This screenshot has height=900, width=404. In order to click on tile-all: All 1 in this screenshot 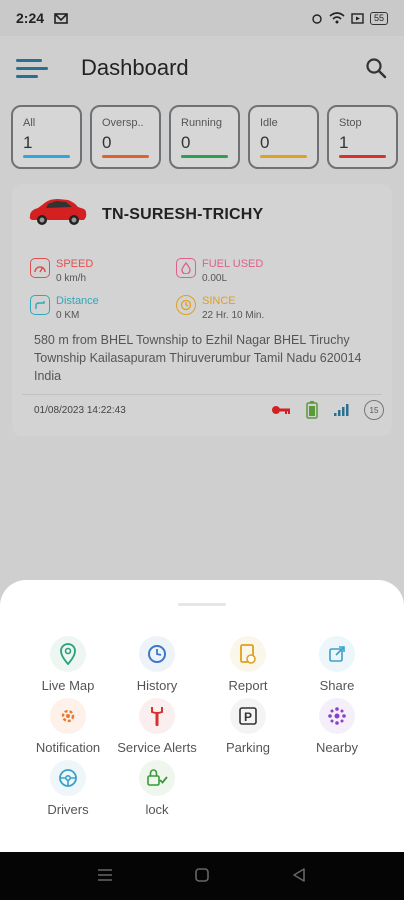, I will do `click(46, 137)`.